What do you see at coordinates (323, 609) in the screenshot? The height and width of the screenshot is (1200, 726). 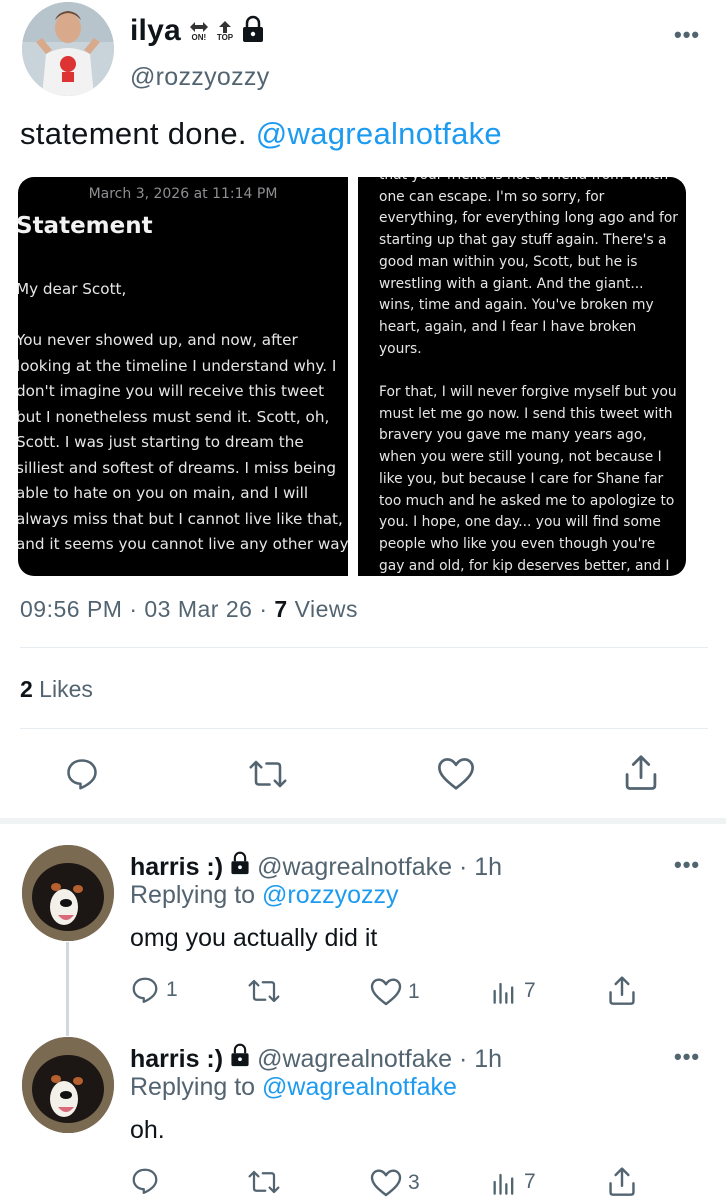 I see `views-label: Views` at bounding box center [323, 609].